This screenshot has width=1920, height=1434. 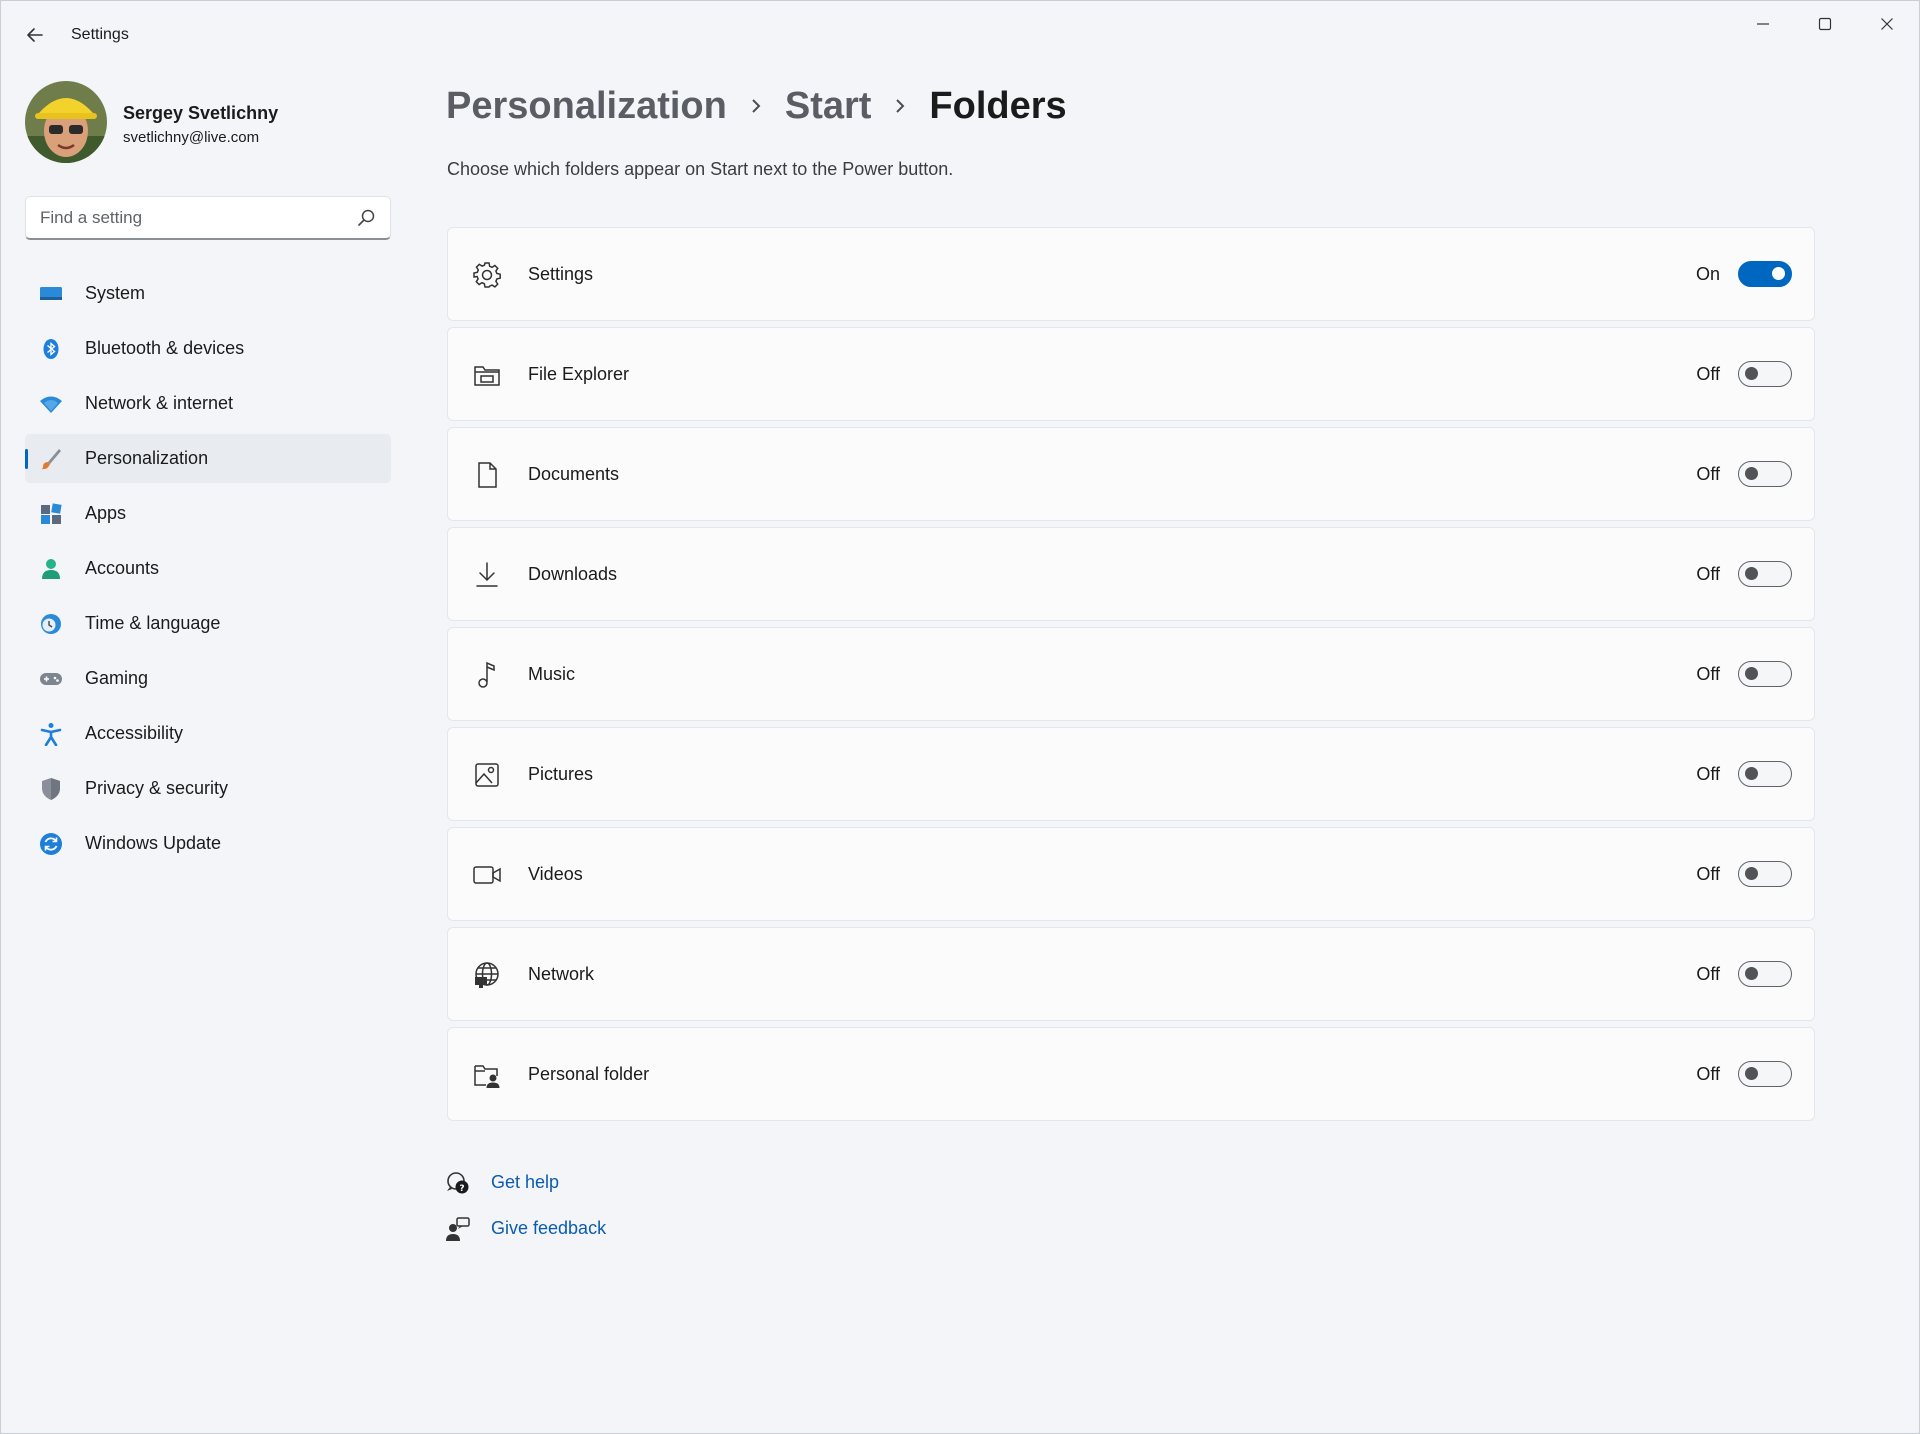 I want to click on breadcrumb-personalization: Personalization, so click(x=586, y=106).